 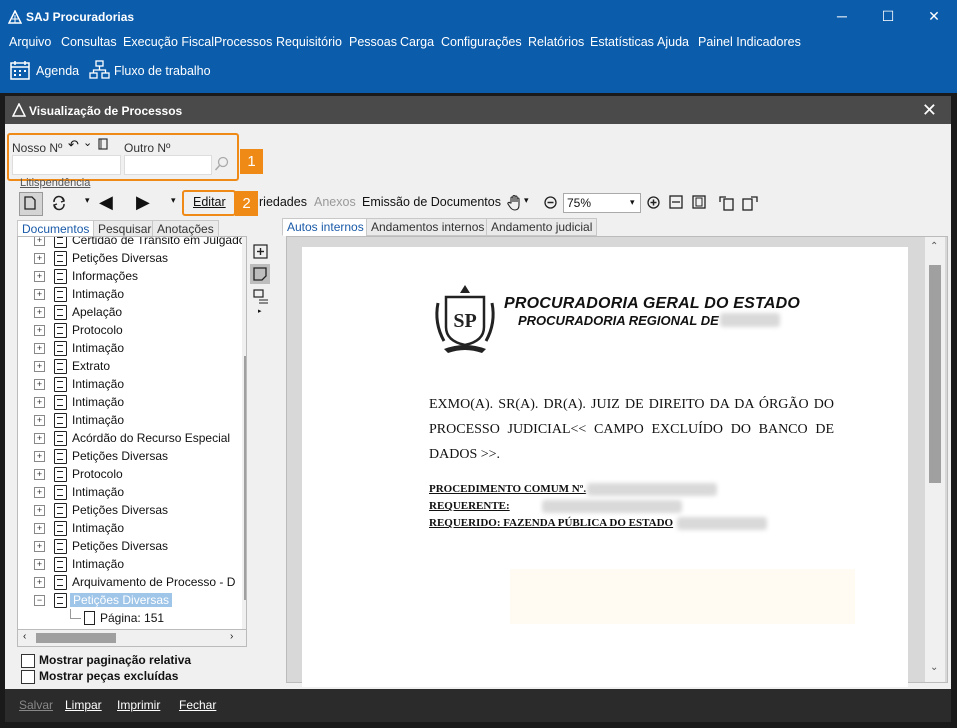 What do you see at coordinates (283, 202) in the screenshot?
I see `propriedades-button: riedades` at bounding box center [283, 202].